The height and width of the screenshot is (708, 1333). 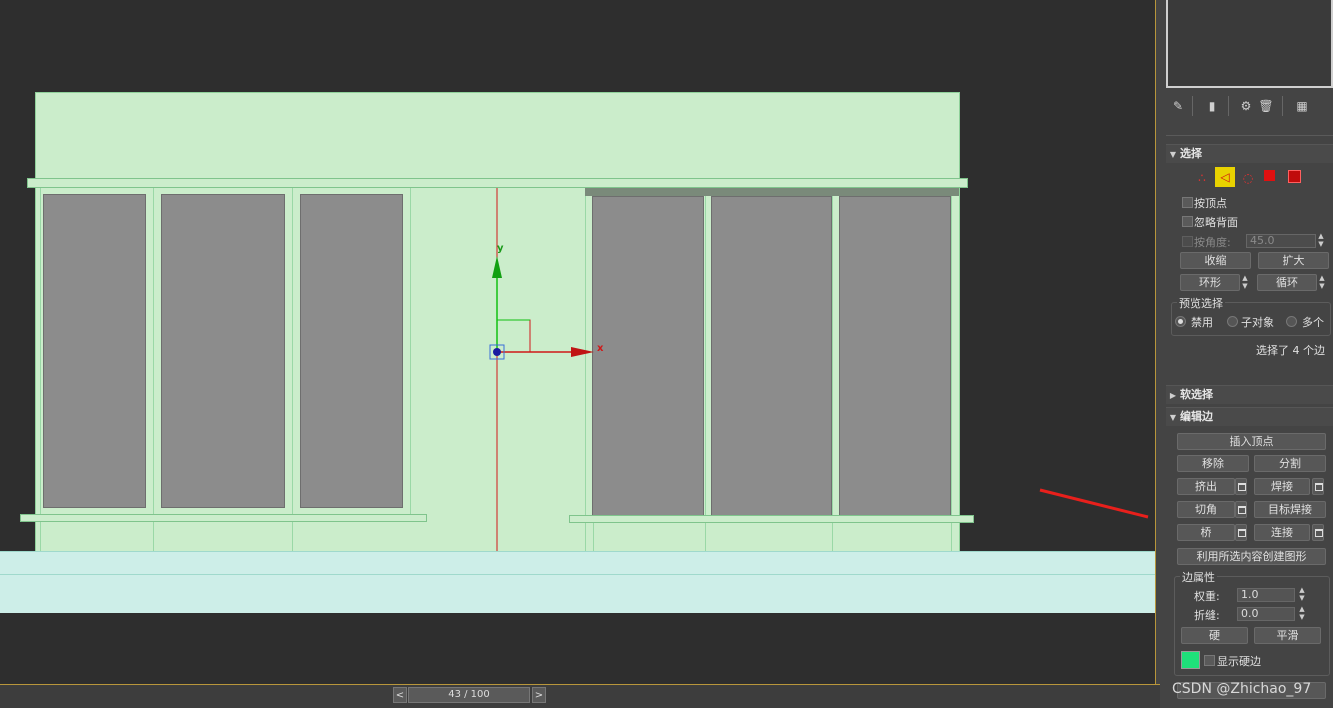 I want to click on pin-icon: ✎, so click(x=1178, y=106).